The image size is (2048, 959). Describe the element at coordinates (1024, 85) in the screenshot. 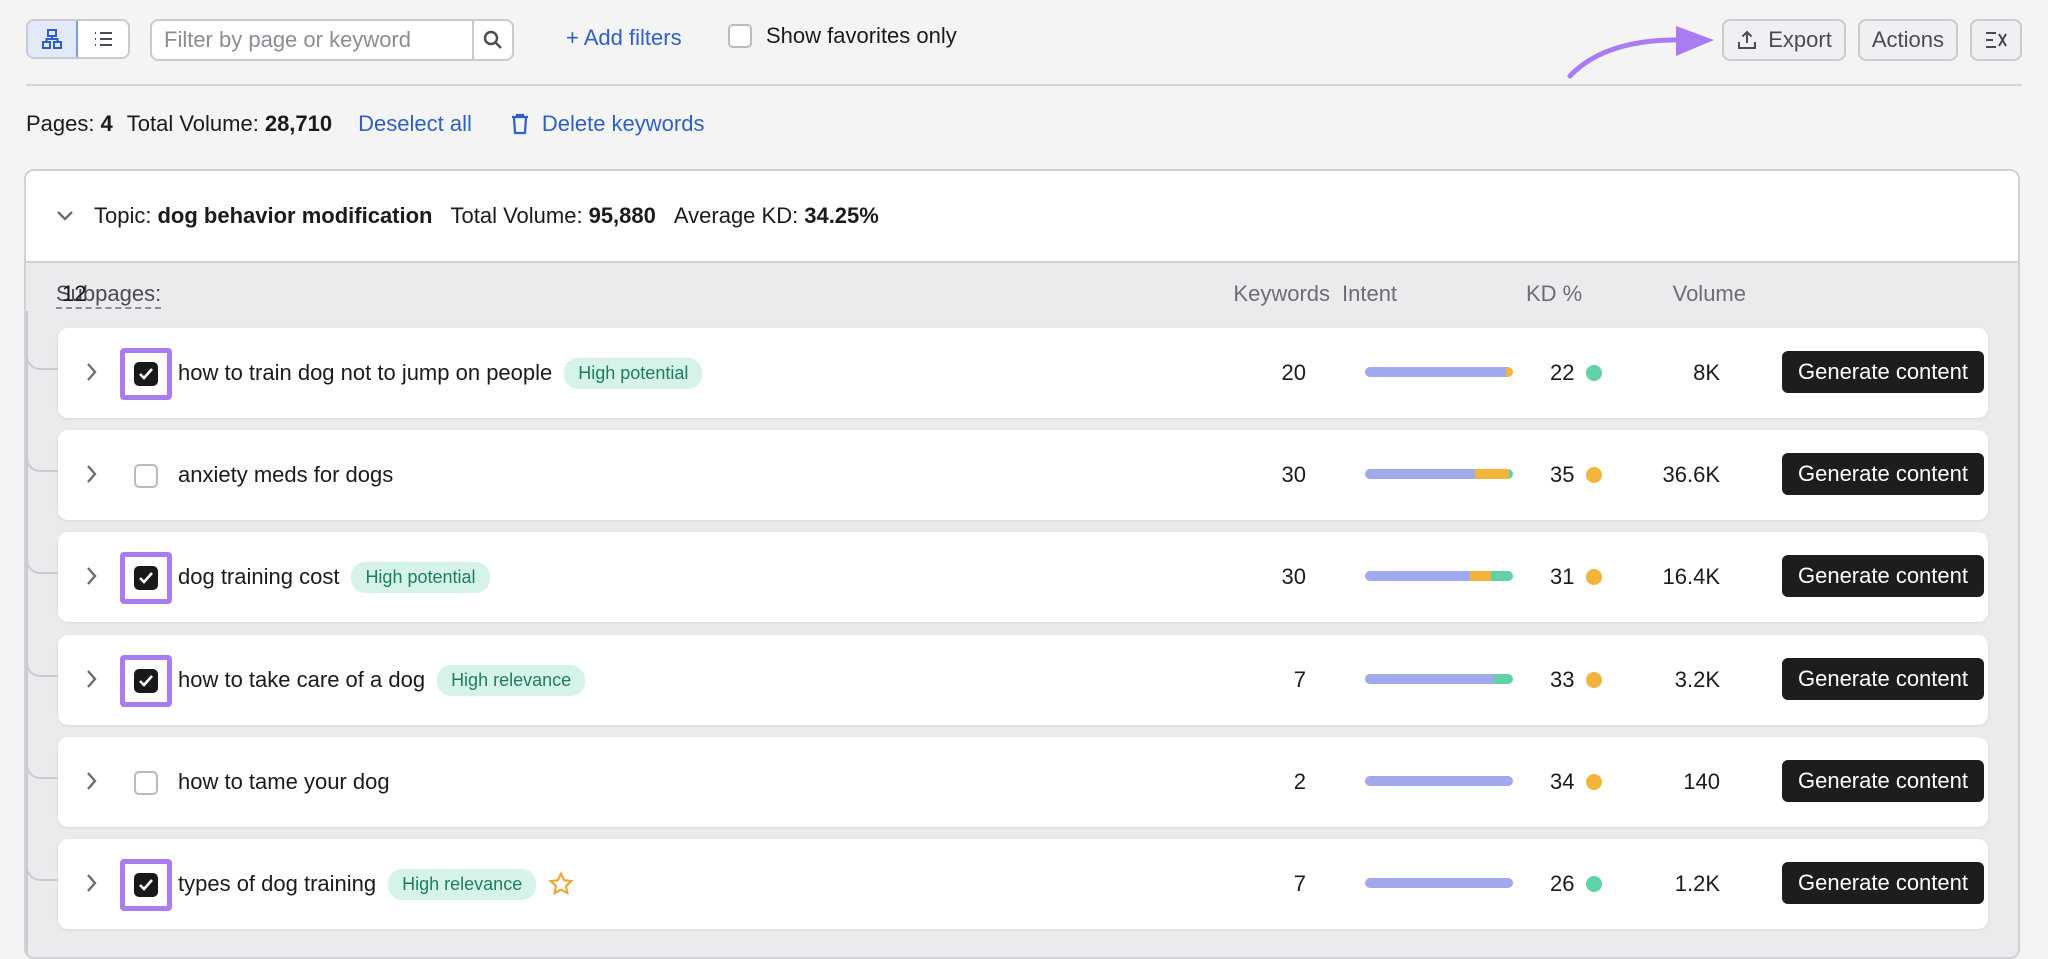

I see `toolbar-divider` at that location.